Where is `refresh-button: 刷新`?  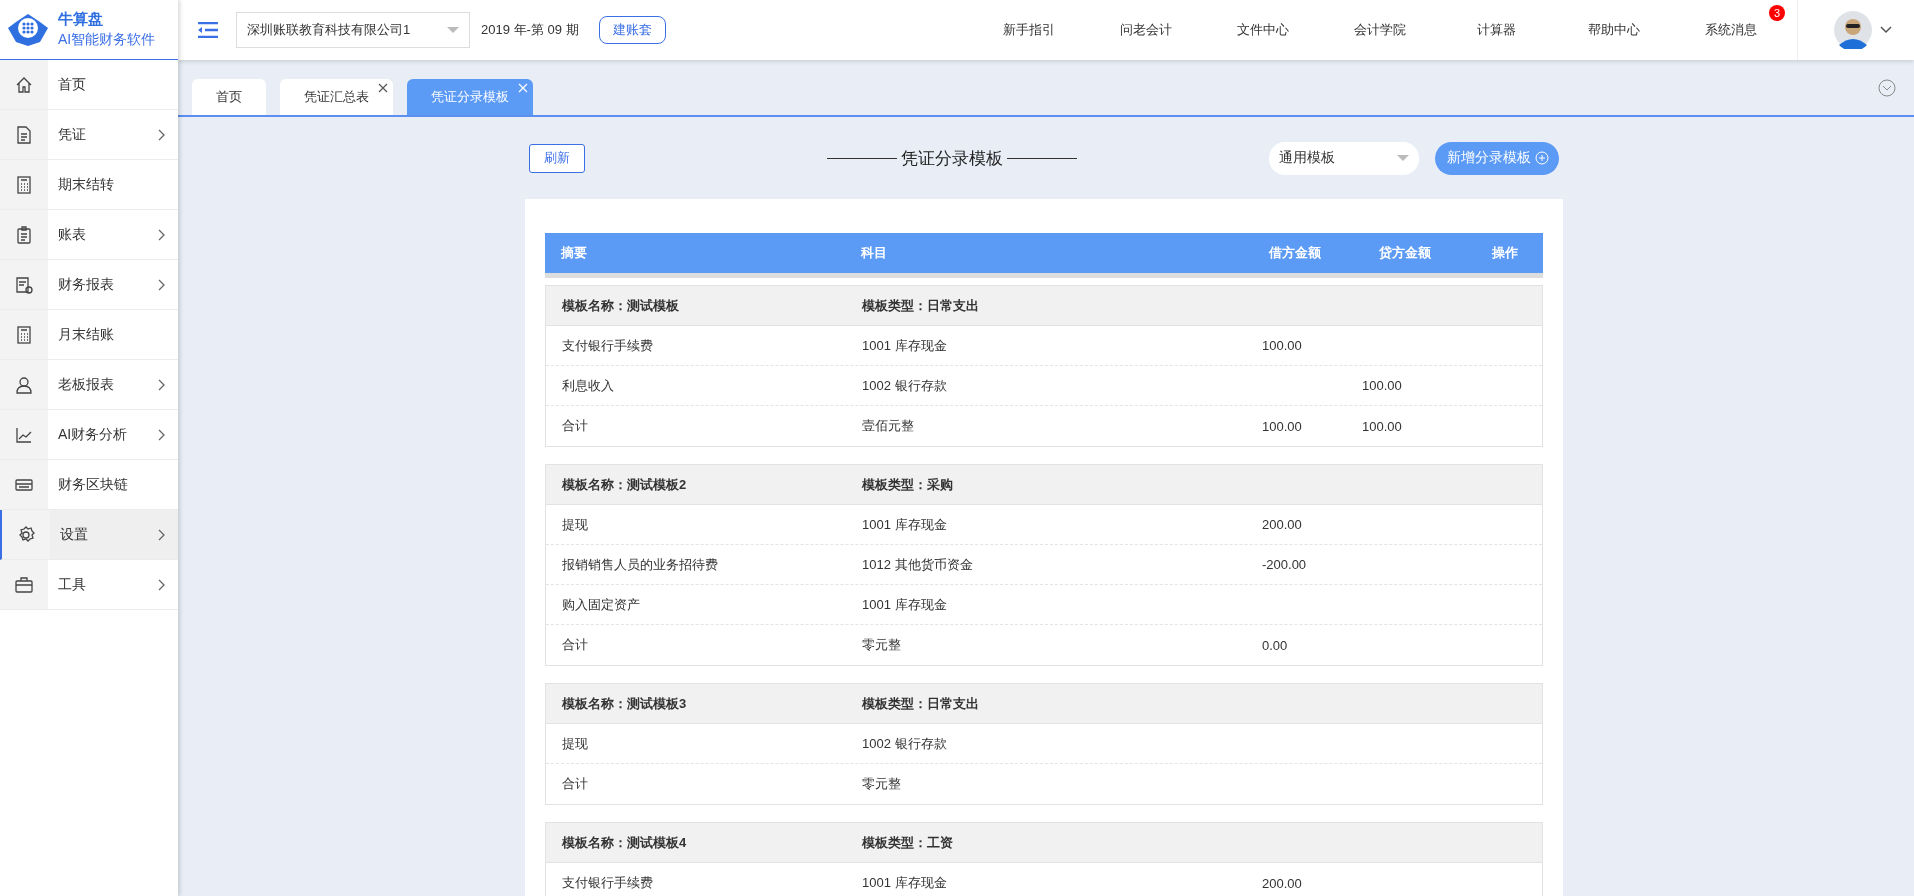
refresh-button: 刷新 is located at coordinates (557, 158).